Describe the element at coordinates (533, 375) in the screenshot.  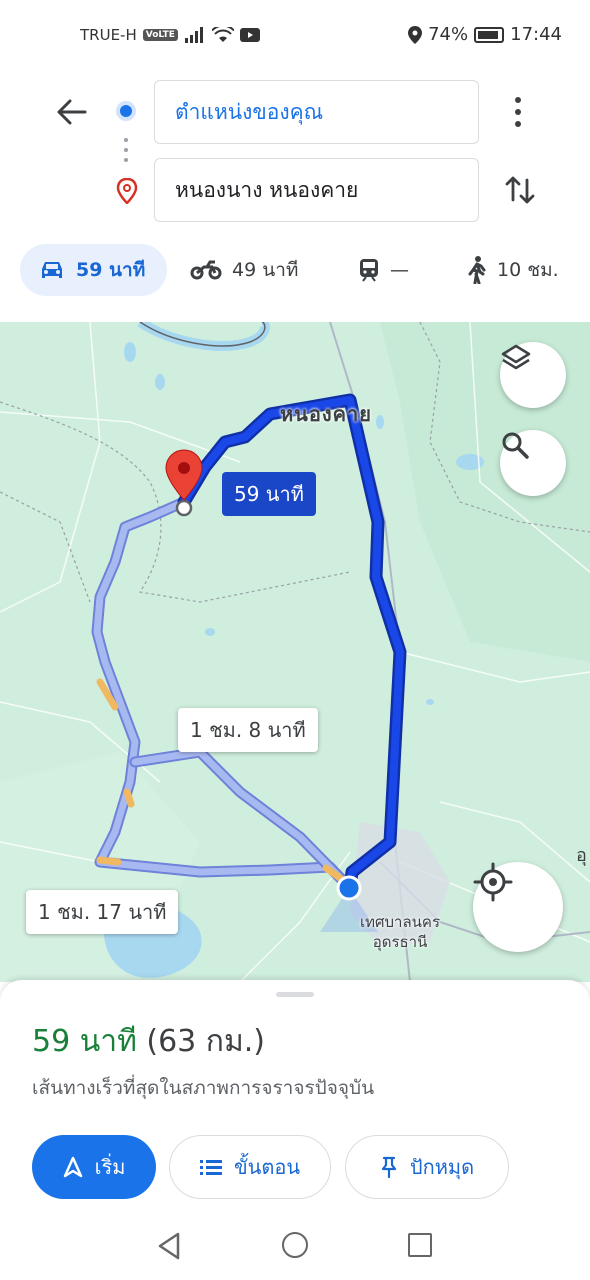
I see `layers-button` at that location.